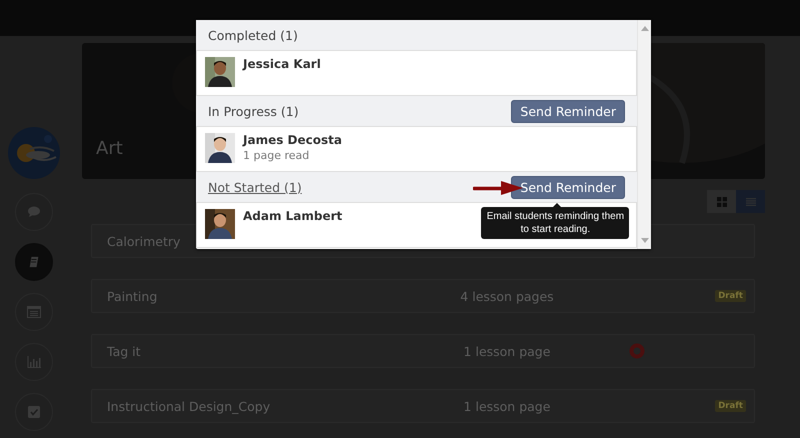 This screenshot has height=438, width=800. I want to click on checkbox-icon, so click(34, 412).